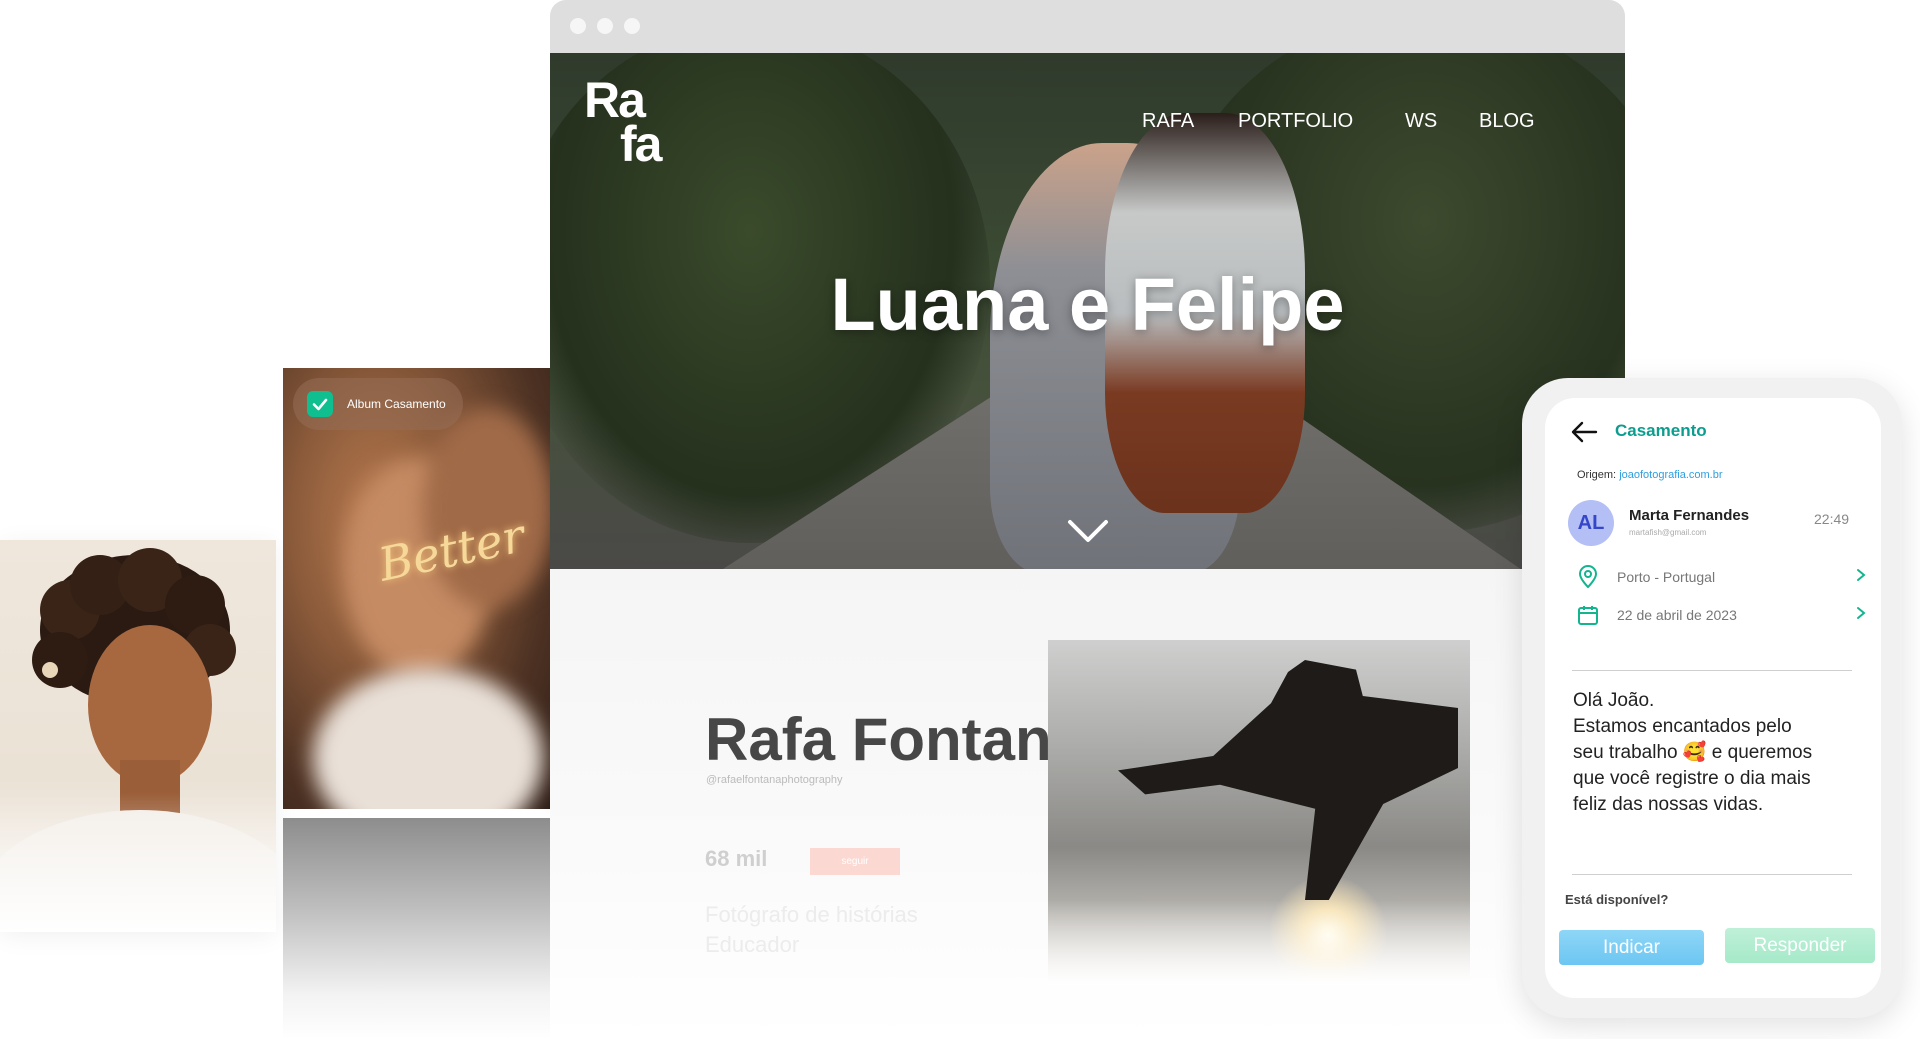  What do you see at coordinates (774, 780) in the screenshot?
I see `profile-handle: @rafaelfontanaphotography` at bounding box center [774, 780].